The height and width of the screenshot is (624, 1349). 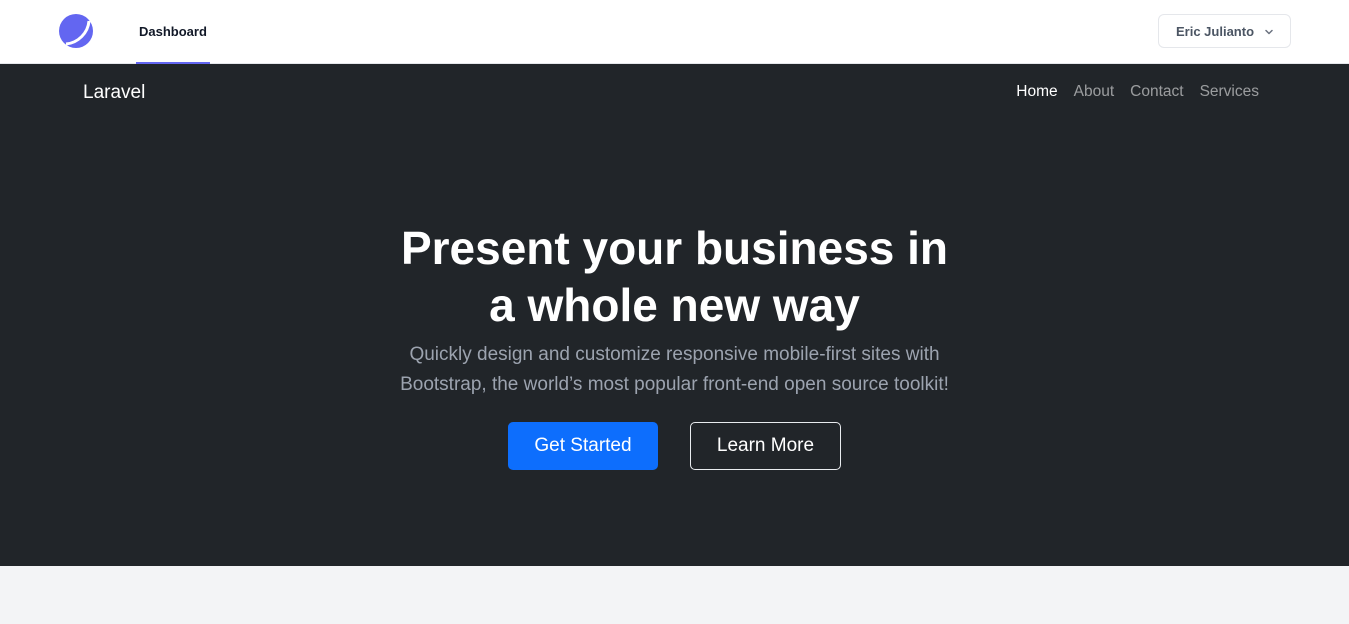 What do you see at coordinates (1094, 92) in the screenshot?
I see `nav-about-link: About` at bounding box center [1094, 92].